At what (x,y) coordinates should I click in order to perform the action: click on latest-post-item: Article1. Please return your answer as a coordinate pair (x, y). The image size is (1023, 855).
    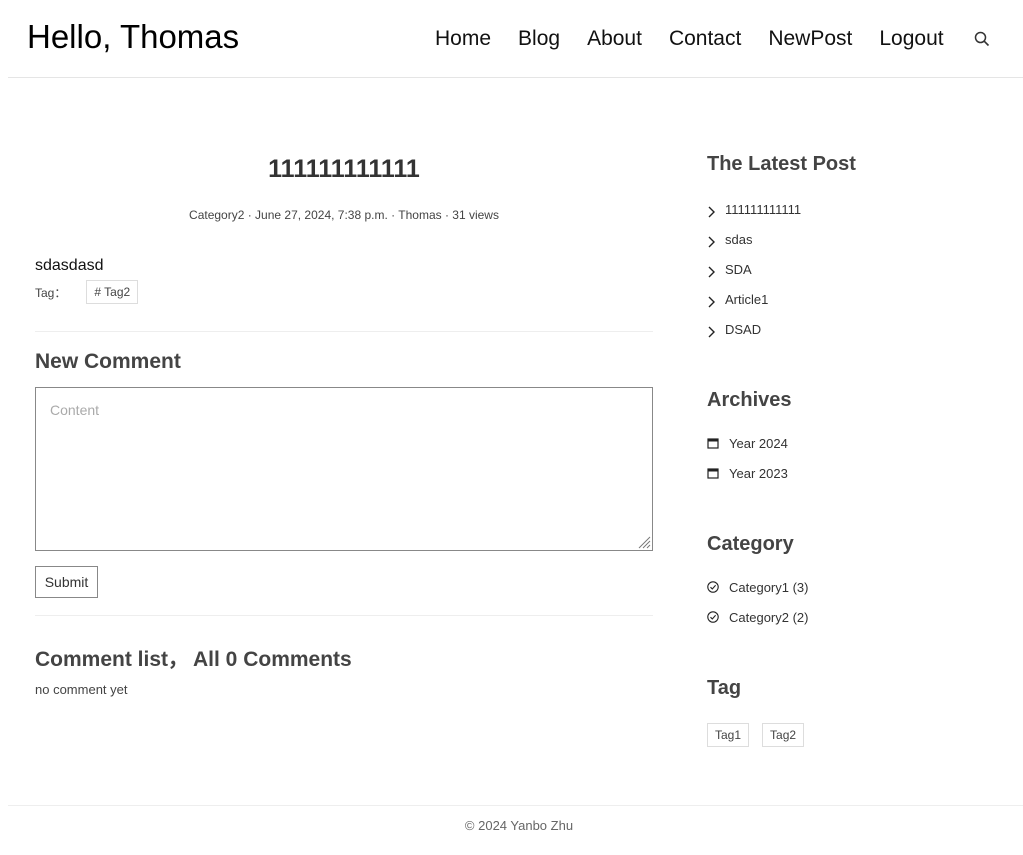
    Looking at the image, I should click on (754, 299).